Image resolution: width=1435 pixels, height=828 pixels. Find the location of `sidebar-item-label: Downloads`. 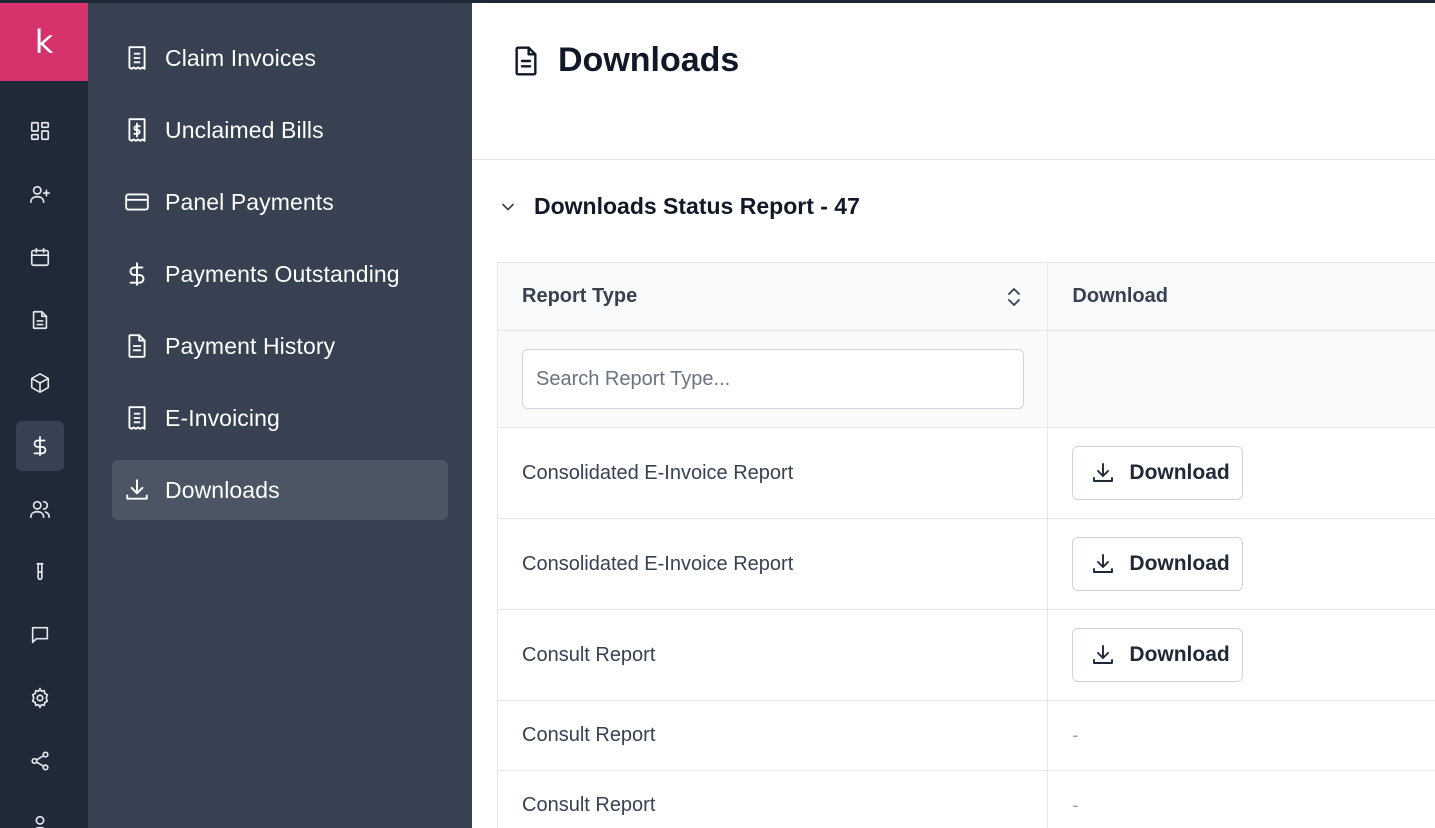

sidebar-item-label: Downloads is located at coordinates (222, 489).